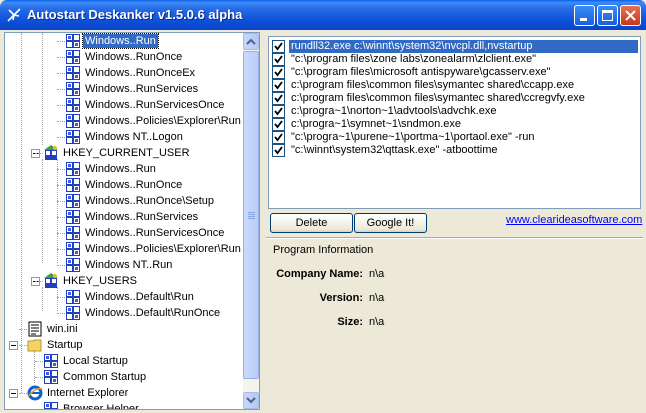 This screenshot has width=646, height=413. Describe the element at coordinates (150, 201) in the screenshot. I see `tree-item-label: Windows..RunOnce\Setup` at that location.